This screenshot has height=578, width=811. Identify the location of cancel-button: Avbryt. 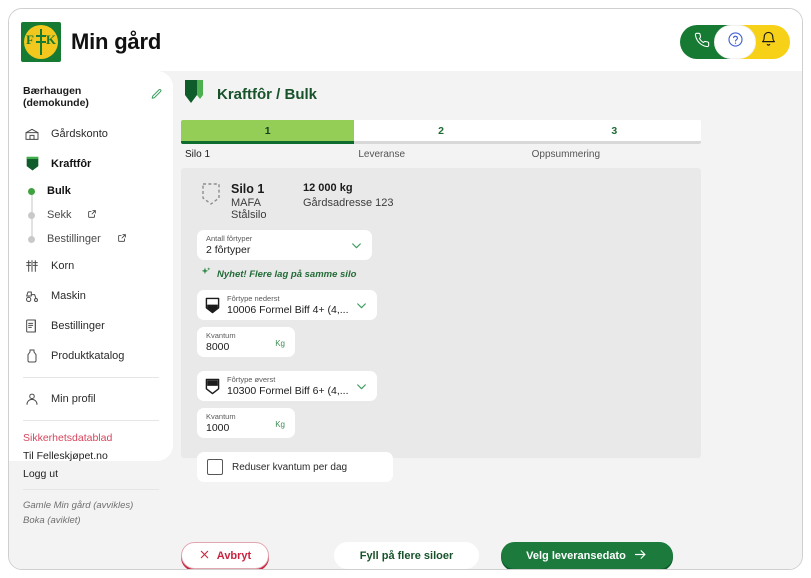
(225, 555).